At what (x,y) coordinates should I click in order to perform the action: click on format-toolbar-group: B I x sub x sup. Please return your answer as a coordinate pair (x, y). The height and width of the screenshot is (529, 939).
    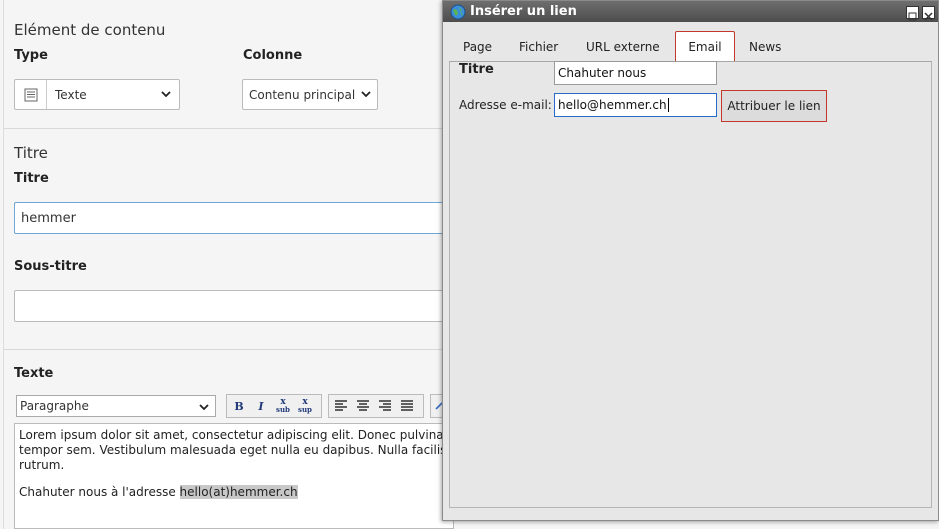
    Looking at the image, I should click on (274, 406).